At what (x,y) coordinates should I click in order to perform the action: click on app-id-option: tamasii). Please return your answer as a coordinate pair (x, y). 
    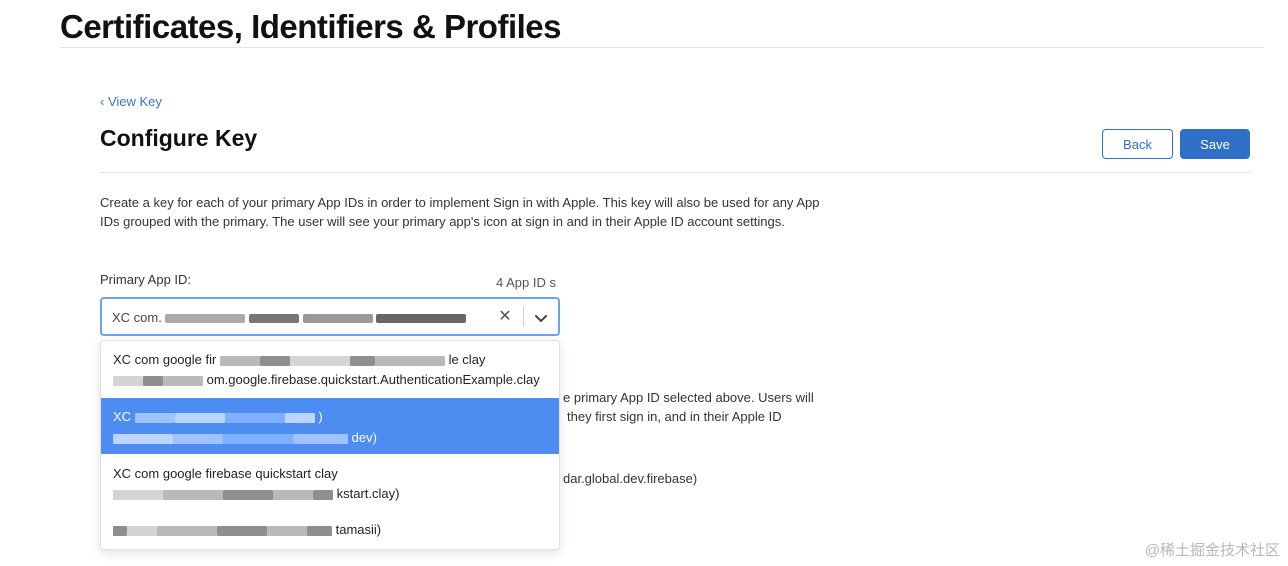
    Looking at the image, I should click on (330, 530).